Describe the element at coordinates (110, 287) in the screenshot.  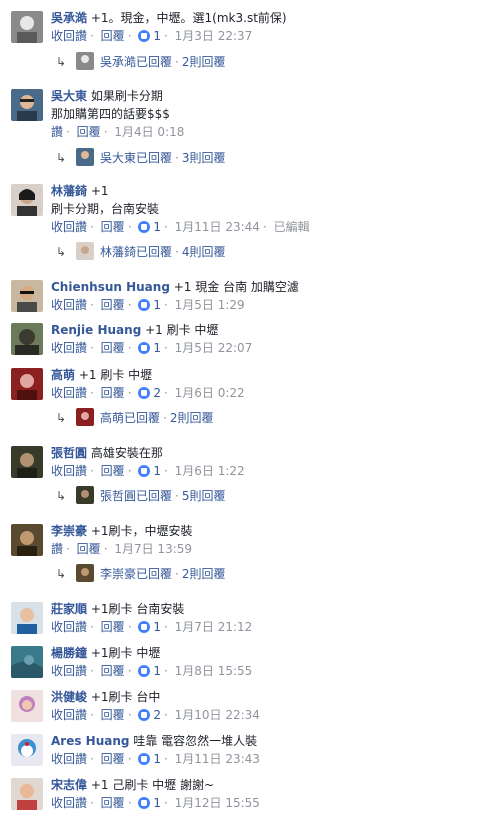
I see `comment-author: Chienhsun Huang` at that location.